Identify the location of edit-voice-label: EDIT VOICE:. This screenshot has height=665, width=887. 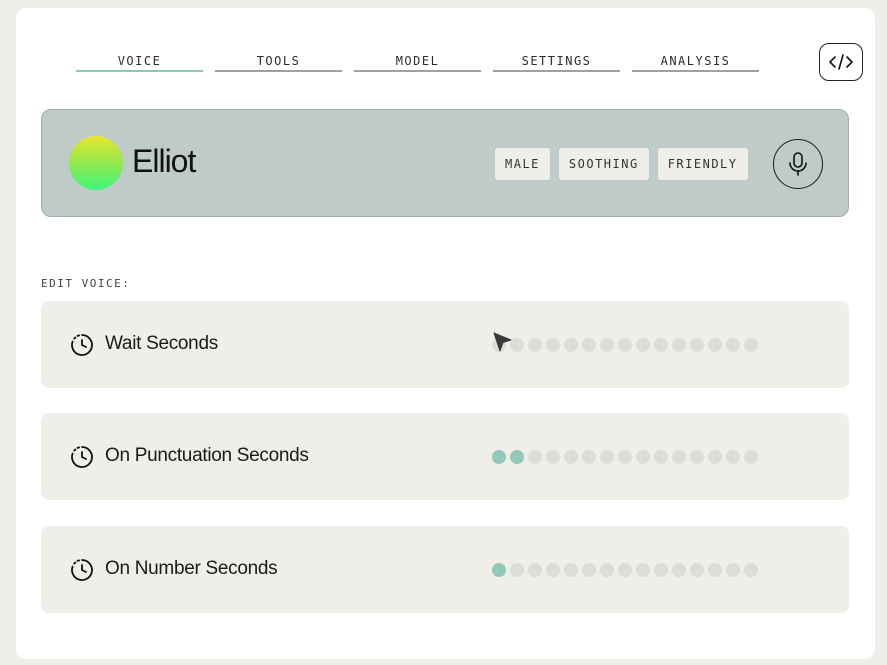
(86, 283).